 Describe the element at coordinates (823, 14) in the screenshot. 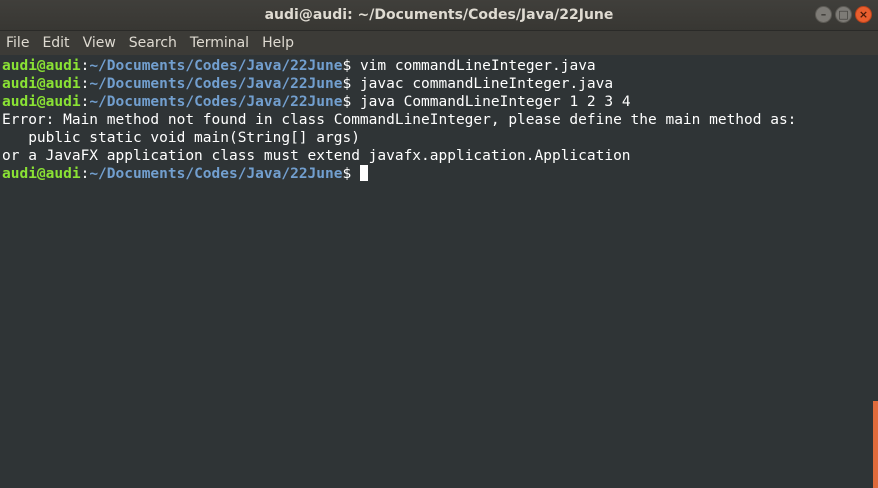

I see `minimize-button: –` at that location.